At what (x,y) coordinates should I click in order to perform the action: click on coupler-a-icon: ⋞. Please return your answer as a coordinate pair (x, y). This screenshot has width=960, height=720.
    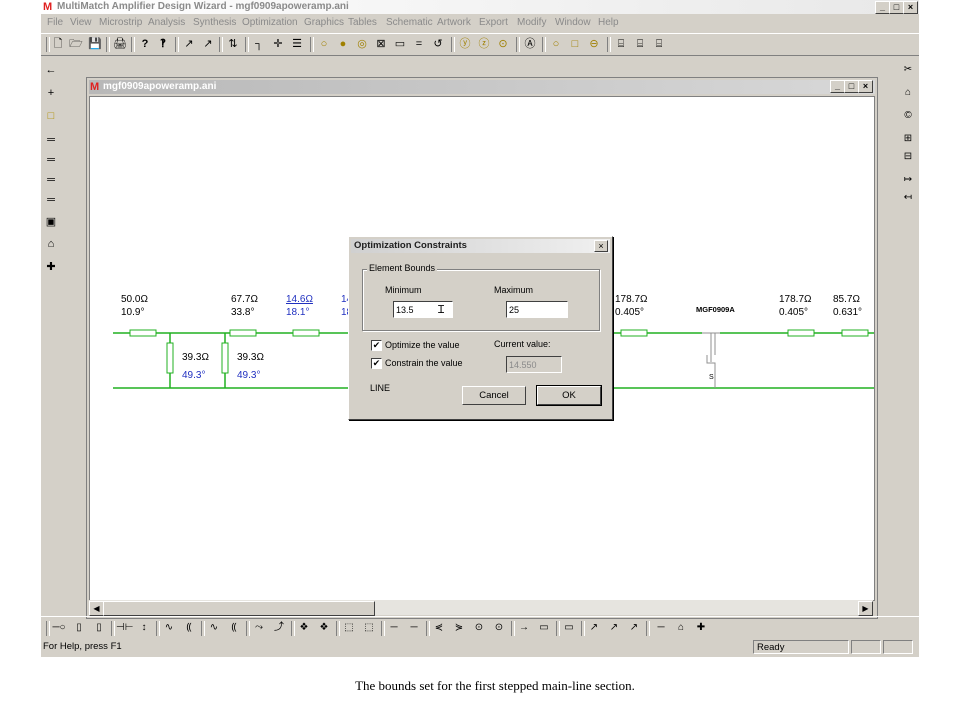
    Looking at the image, I should click on (439, 628).